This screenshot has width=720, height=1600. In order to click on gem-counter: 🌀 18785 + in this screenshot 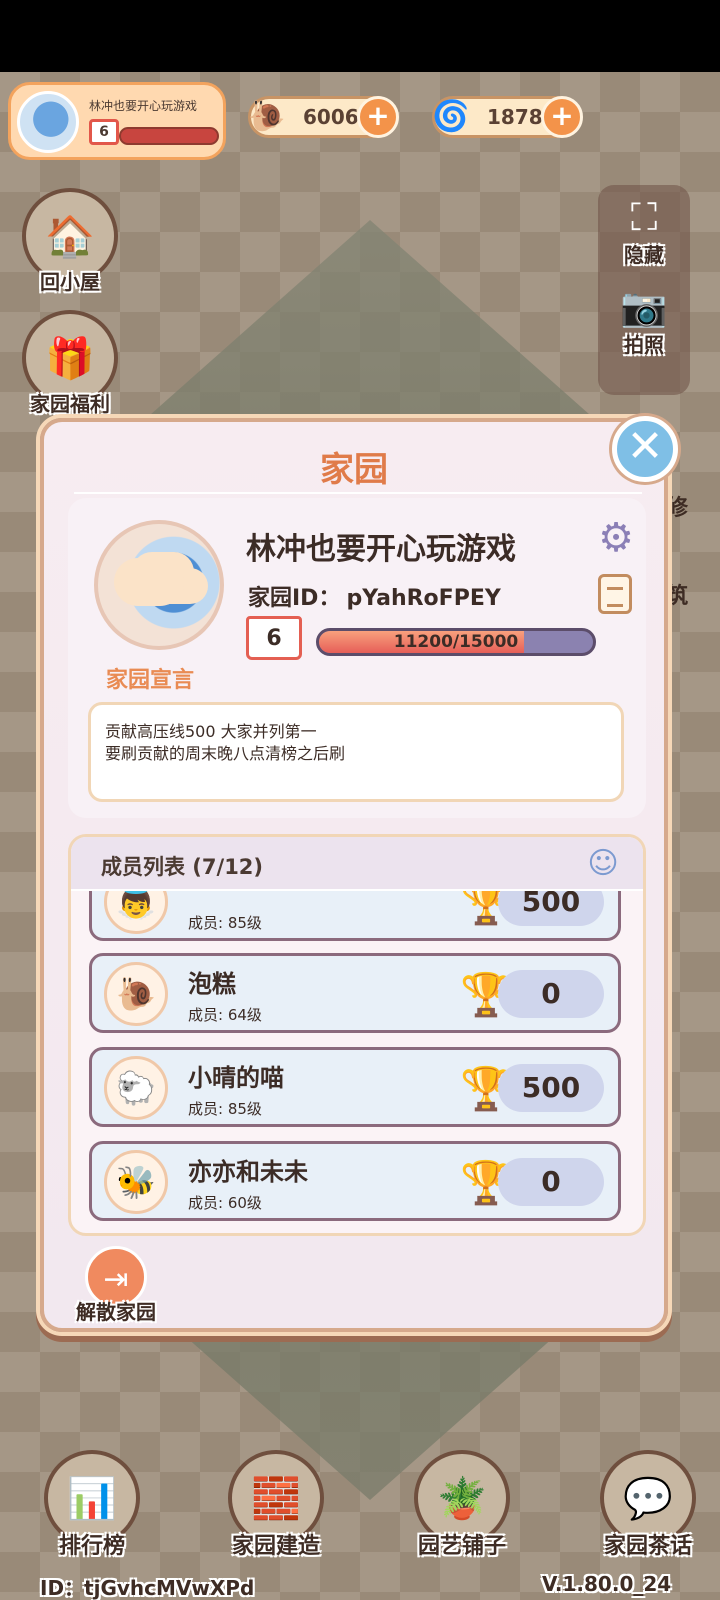, I will do `click(507, 117)`.